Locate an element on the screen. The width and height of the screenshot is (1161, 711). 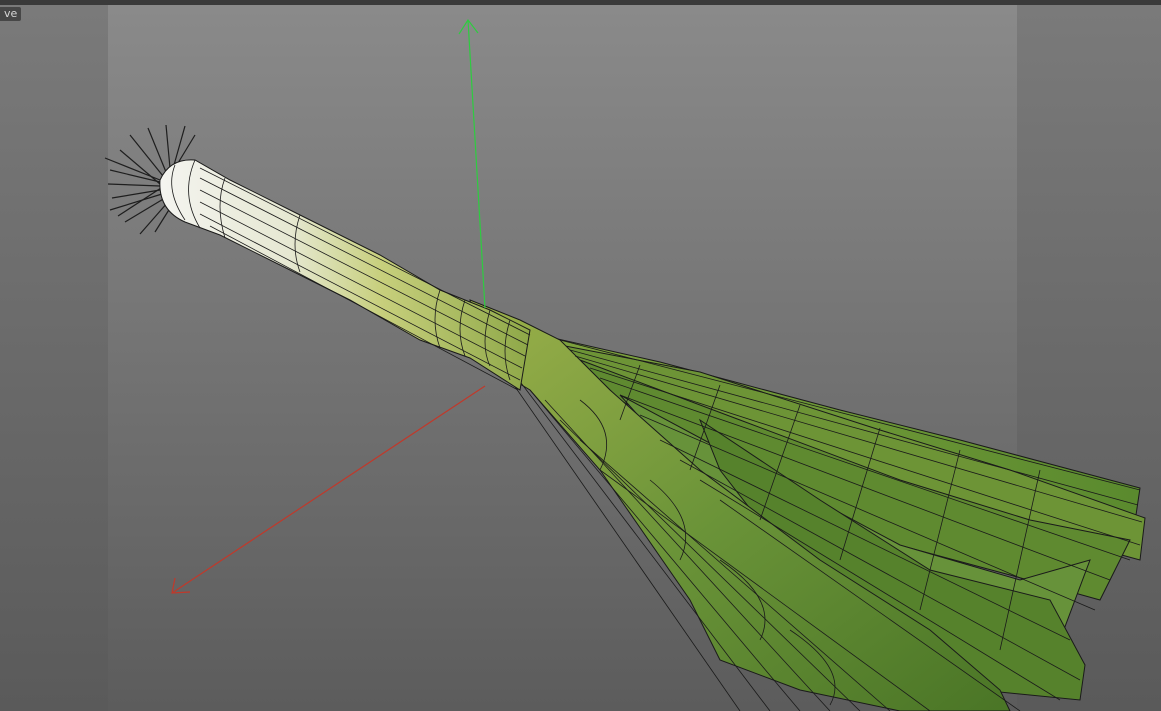
axis-y is located at coordinates (472, 163).